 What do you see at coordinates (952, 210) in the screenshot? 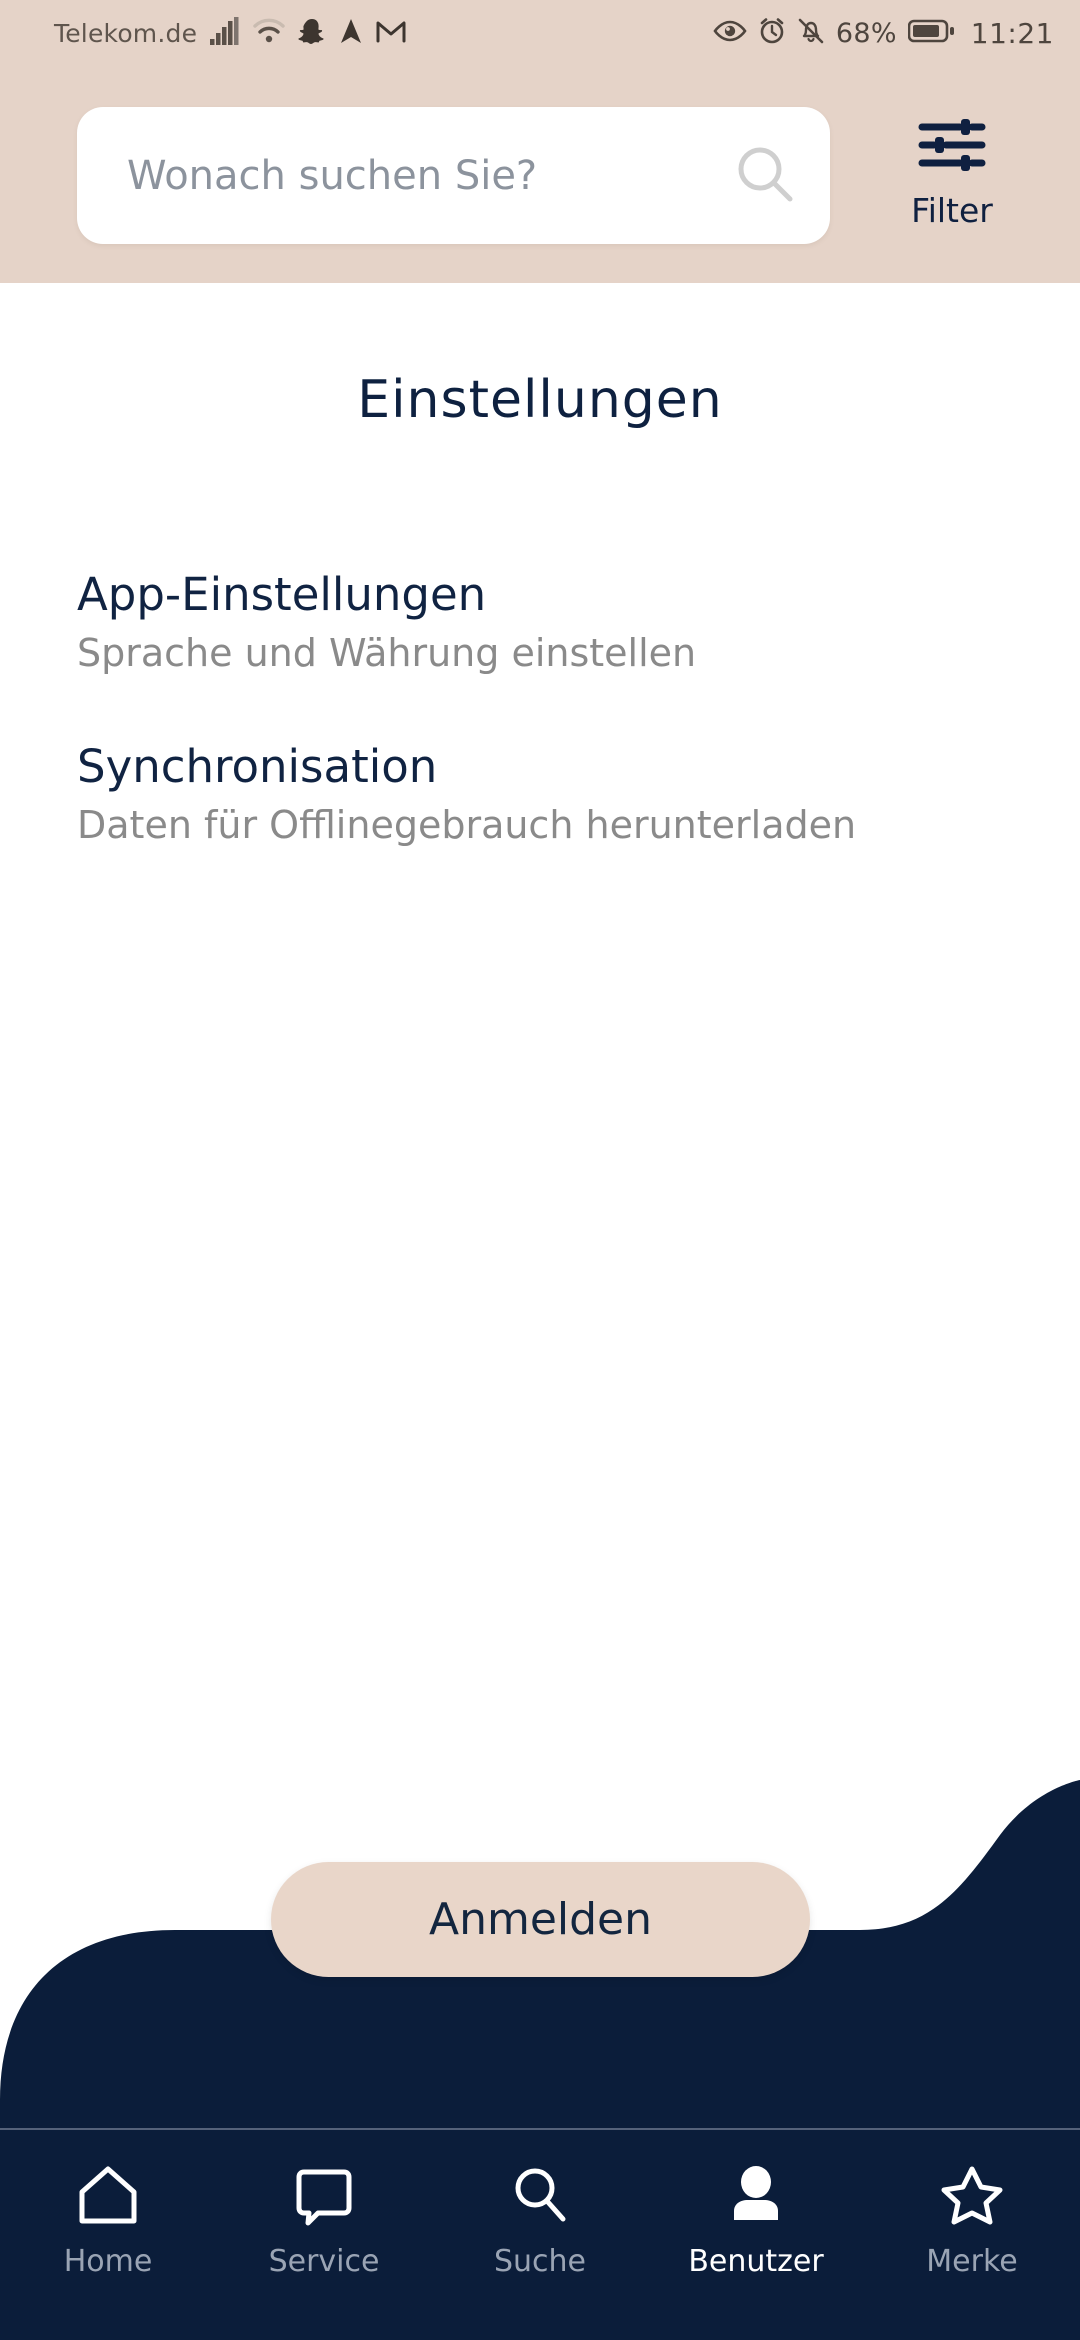
I see `filter-label: Filter` at bounding box center [952, 210].